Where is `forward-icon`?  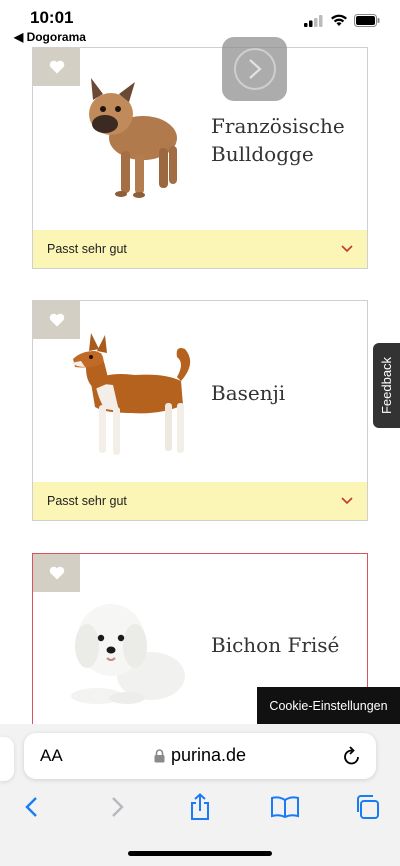 forward-icon is located at coordinates (118, 807).